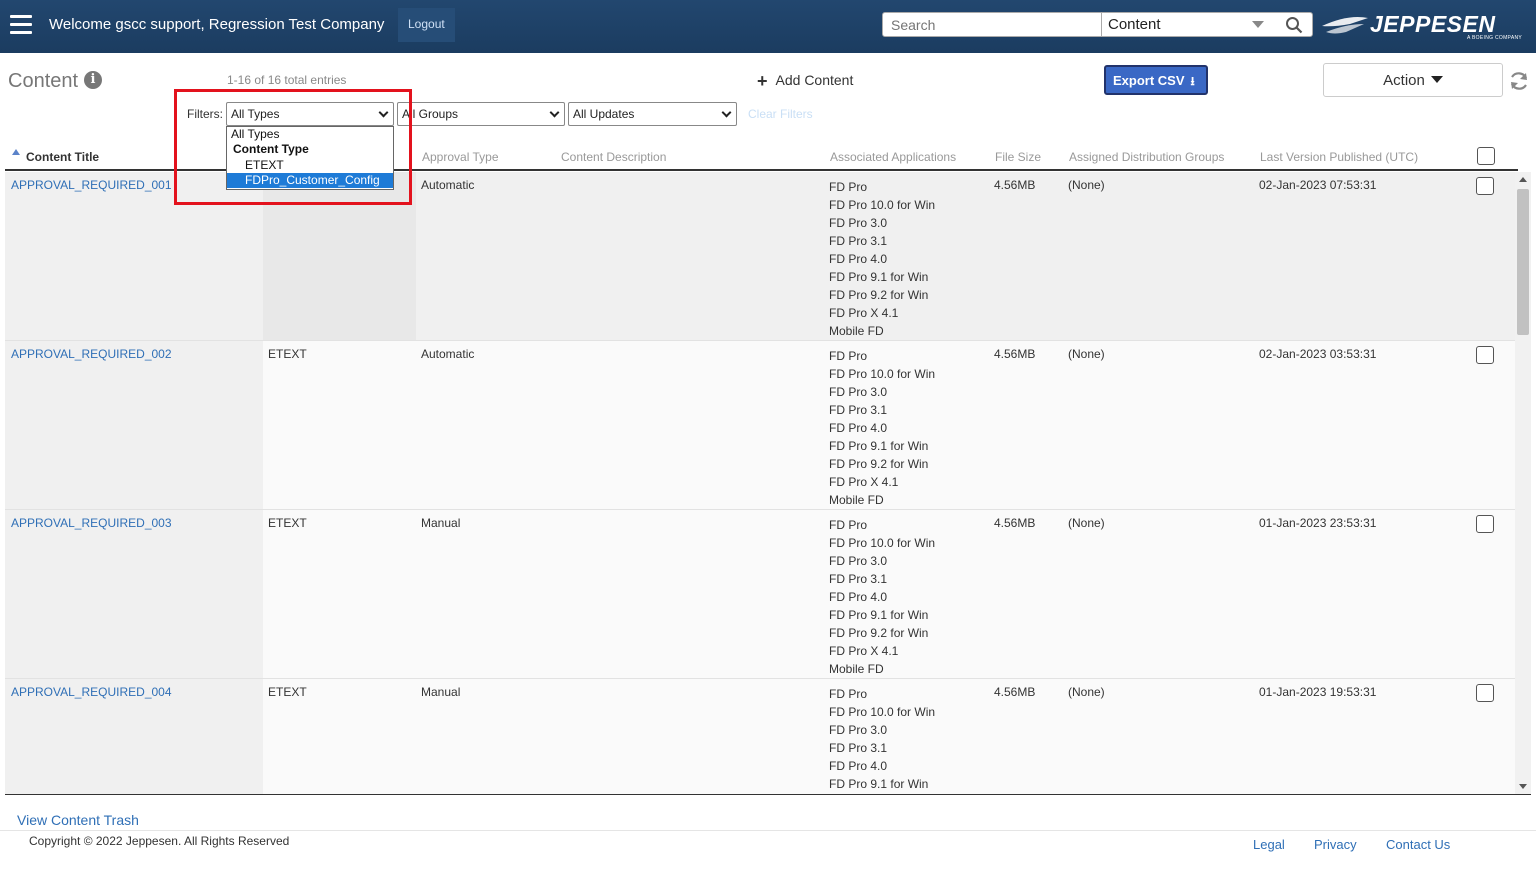 This screenshot has height=877, width=1536. I want to click on scroll-down-arrow-icon, so click(1523, 786).